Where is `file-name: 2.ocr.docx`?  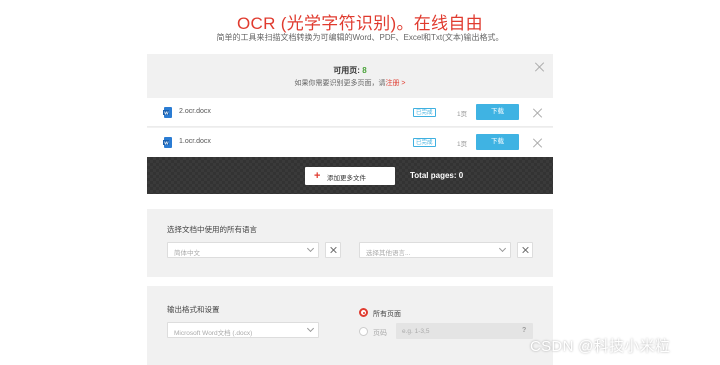 file-name: 2.ocr.docx is located at coordinates (195, 111).